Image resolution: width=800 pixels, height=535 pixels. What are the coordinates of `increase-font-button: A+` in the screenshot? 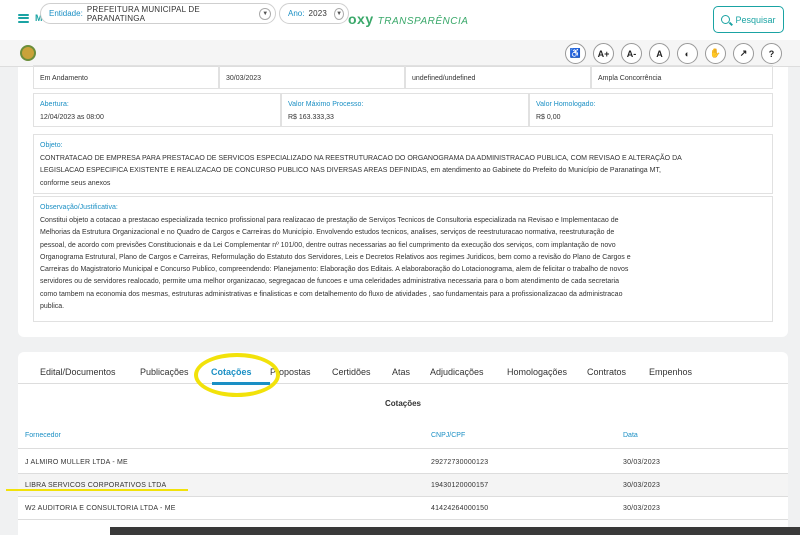 It's located at (603, 53).